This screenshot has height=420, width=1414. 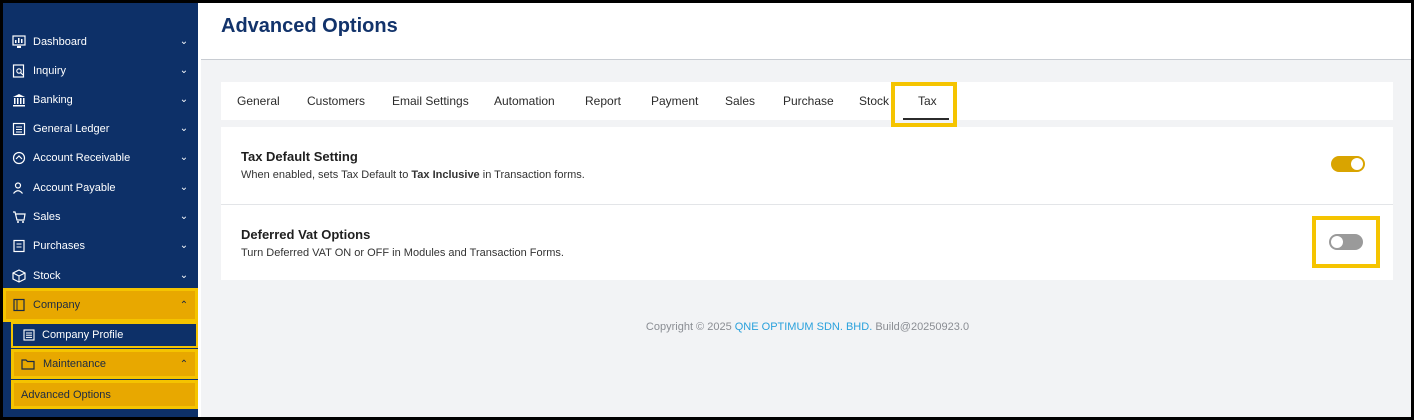 What do you see at coordinates (258, 101) in the screenshot?
I see `tab-general: General` at bounding box center [258, 101].